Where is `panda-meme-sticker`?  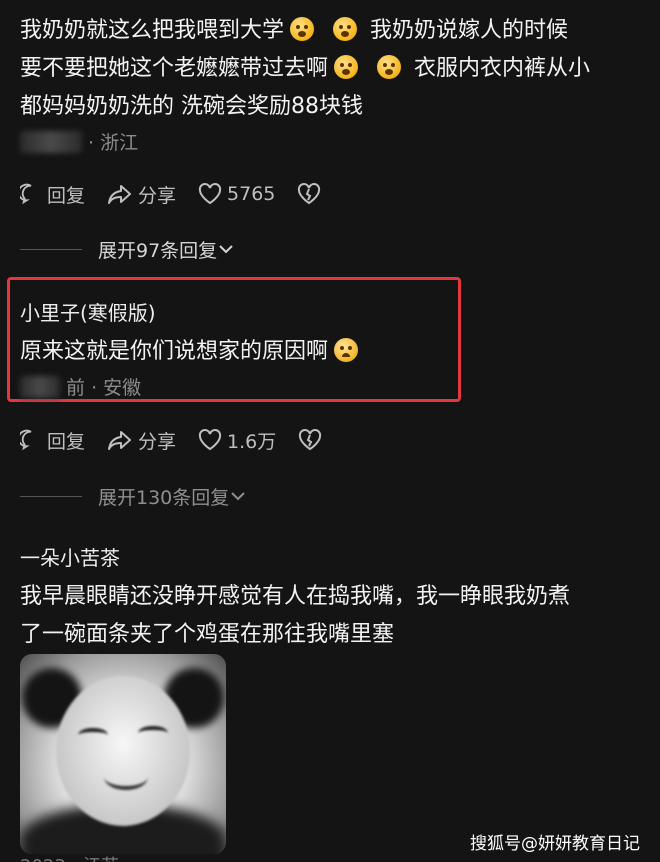
panda-meme-sticker is located at coordinates (123, 754).